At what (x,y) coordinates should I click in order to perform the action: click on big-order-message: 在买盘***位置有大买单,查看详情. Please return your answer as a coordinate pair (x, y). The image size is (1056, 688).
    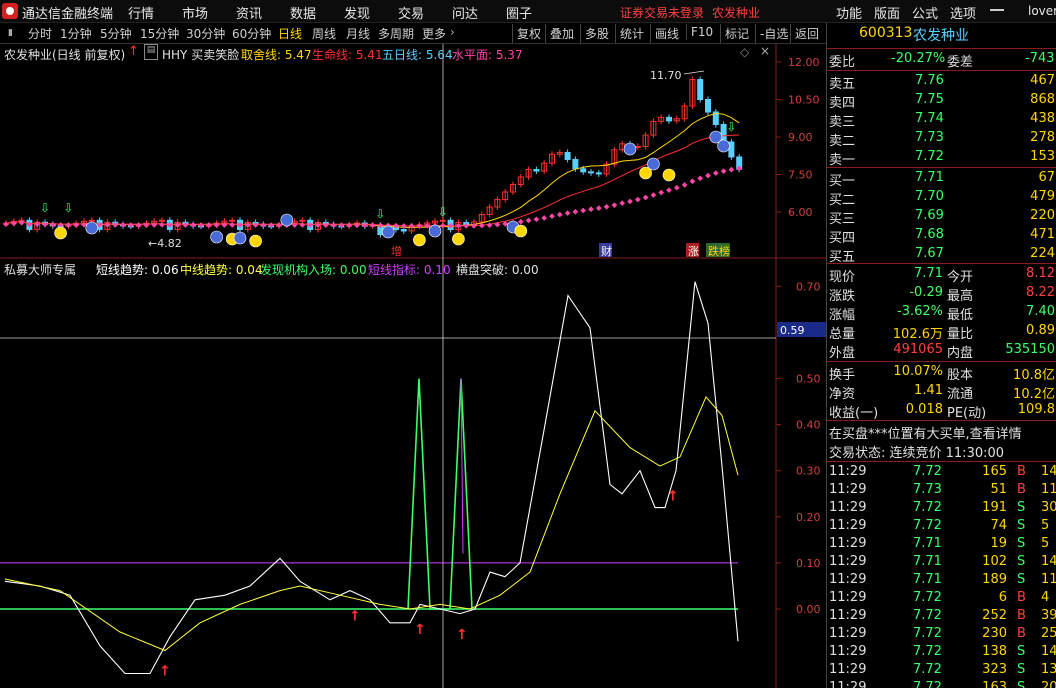
    Looking at the image, I should click on (941, 432).